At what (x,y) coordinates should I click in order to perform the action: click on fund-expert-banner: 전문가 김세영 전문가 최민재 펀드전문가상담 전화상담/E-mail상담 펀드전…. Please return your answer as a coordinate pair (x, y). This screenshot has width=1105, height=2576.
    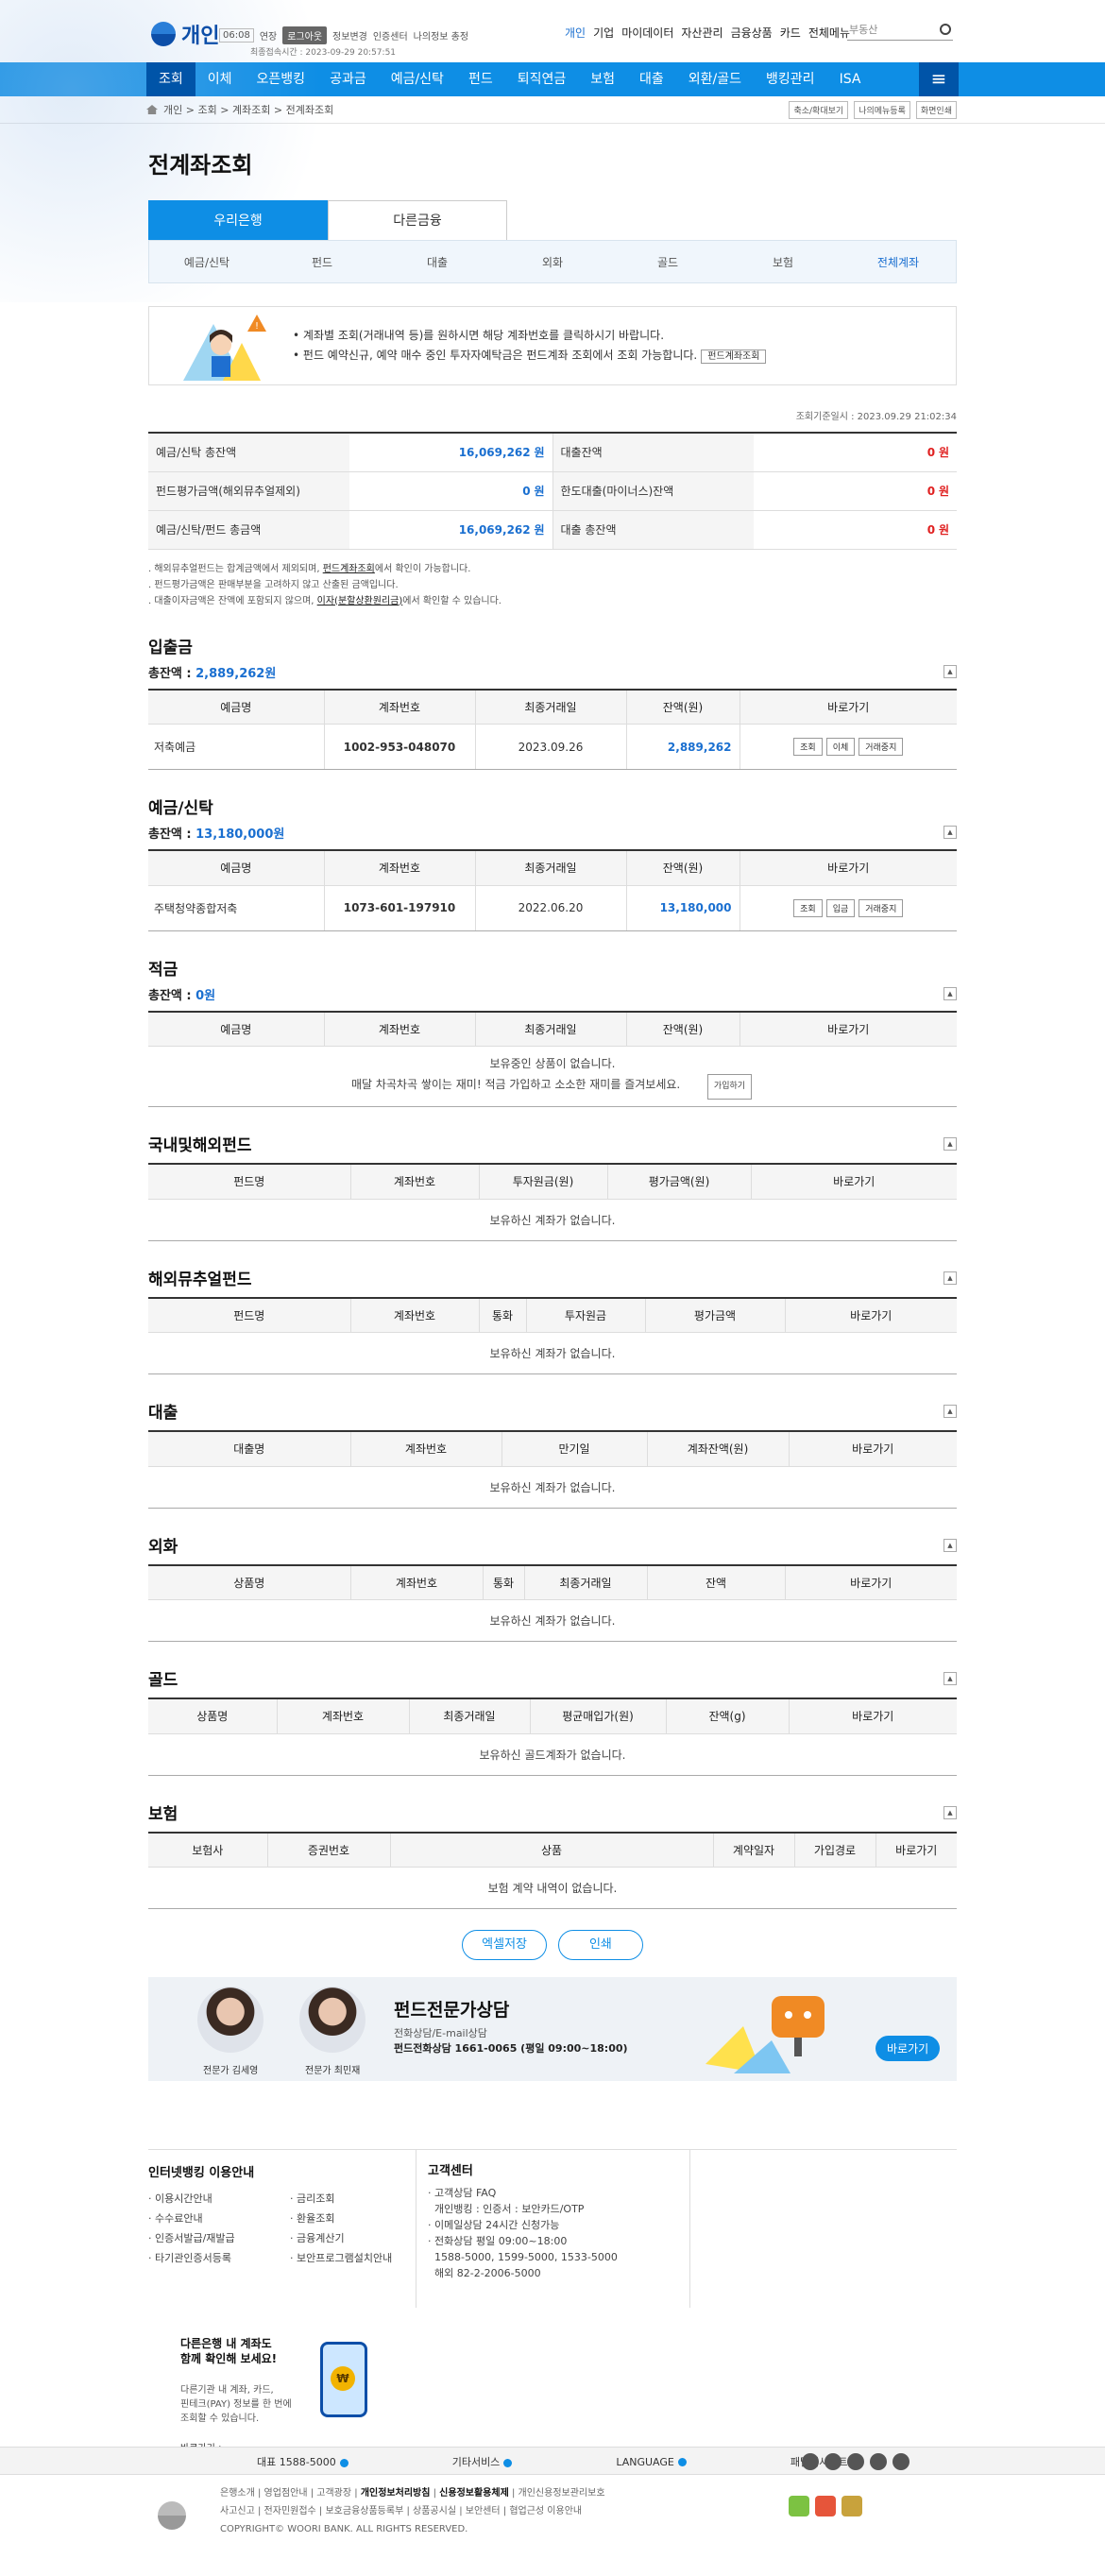
    Looking at the image, I should click on (552, 2029).